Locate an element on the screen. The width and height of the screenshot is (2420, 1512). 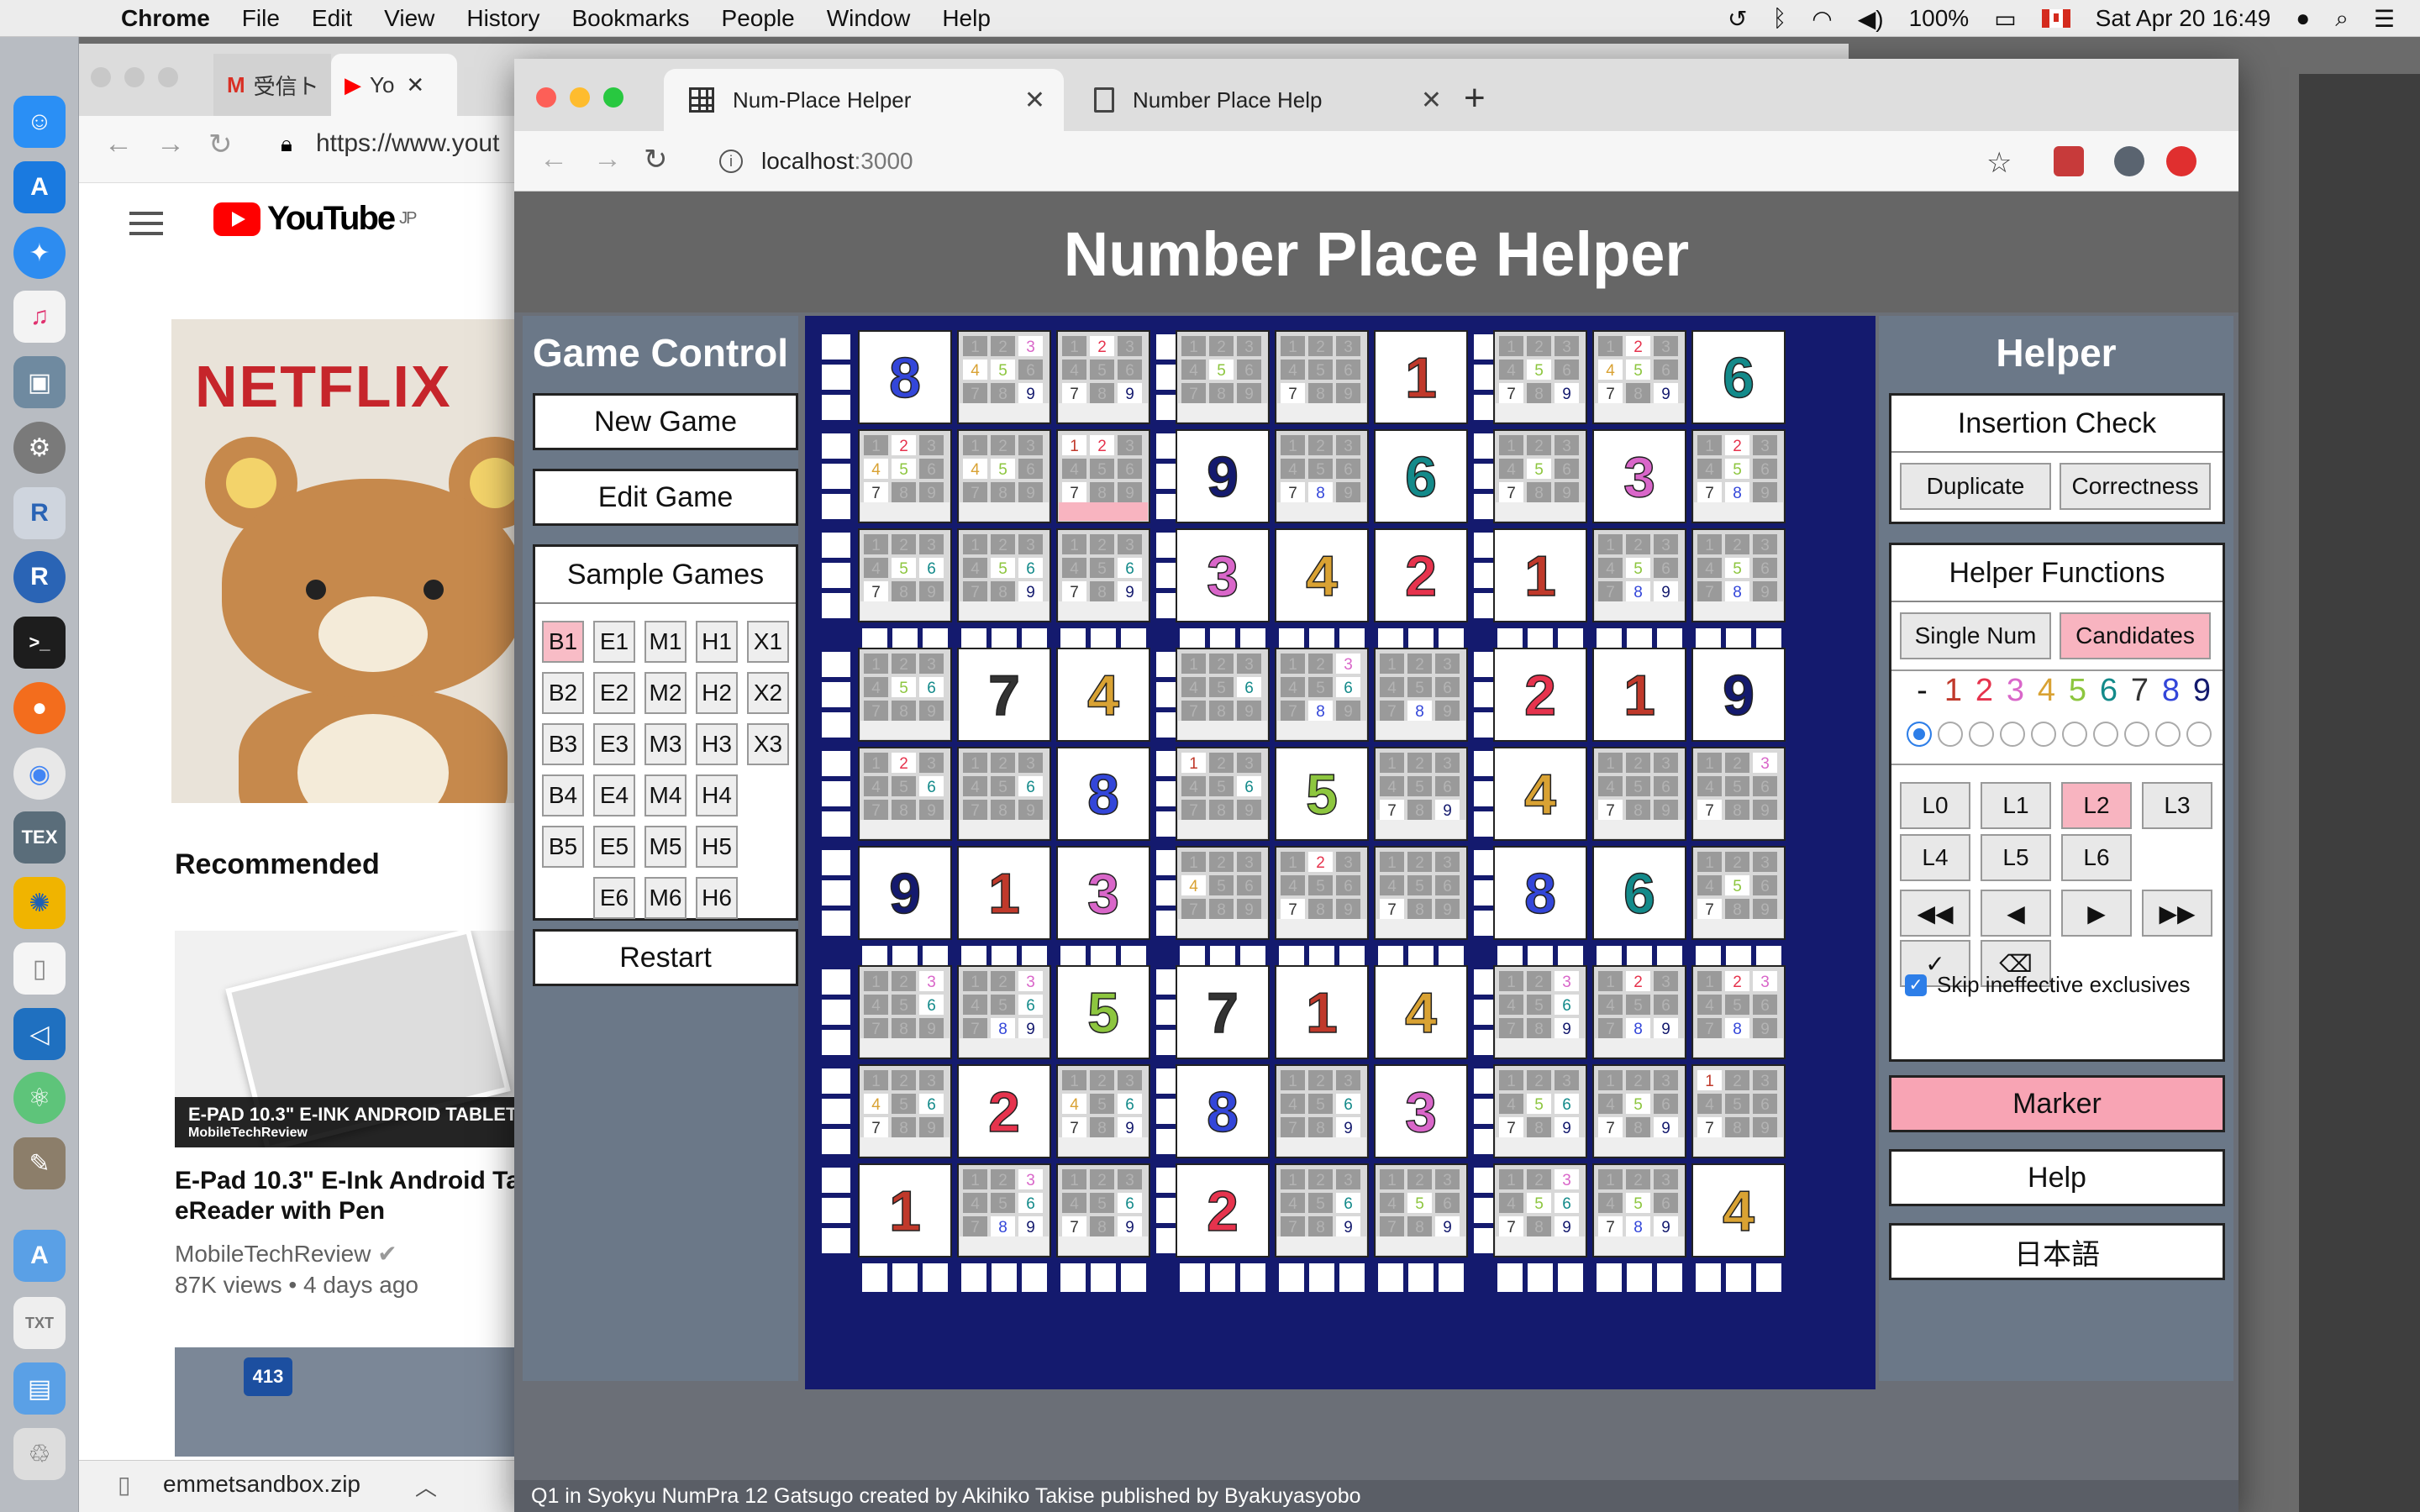
sample-game-m5: M5 is located at coordinates (665, 847).